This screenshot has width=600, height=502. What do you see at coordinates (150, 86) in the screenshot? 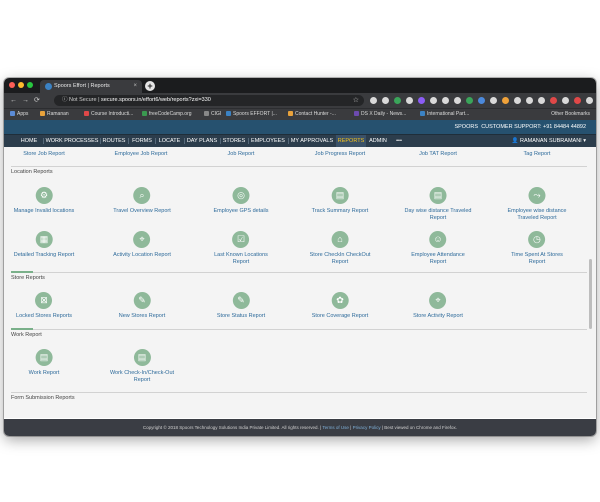
I see `new-tab-button: +` at bounding box center [150, 86].